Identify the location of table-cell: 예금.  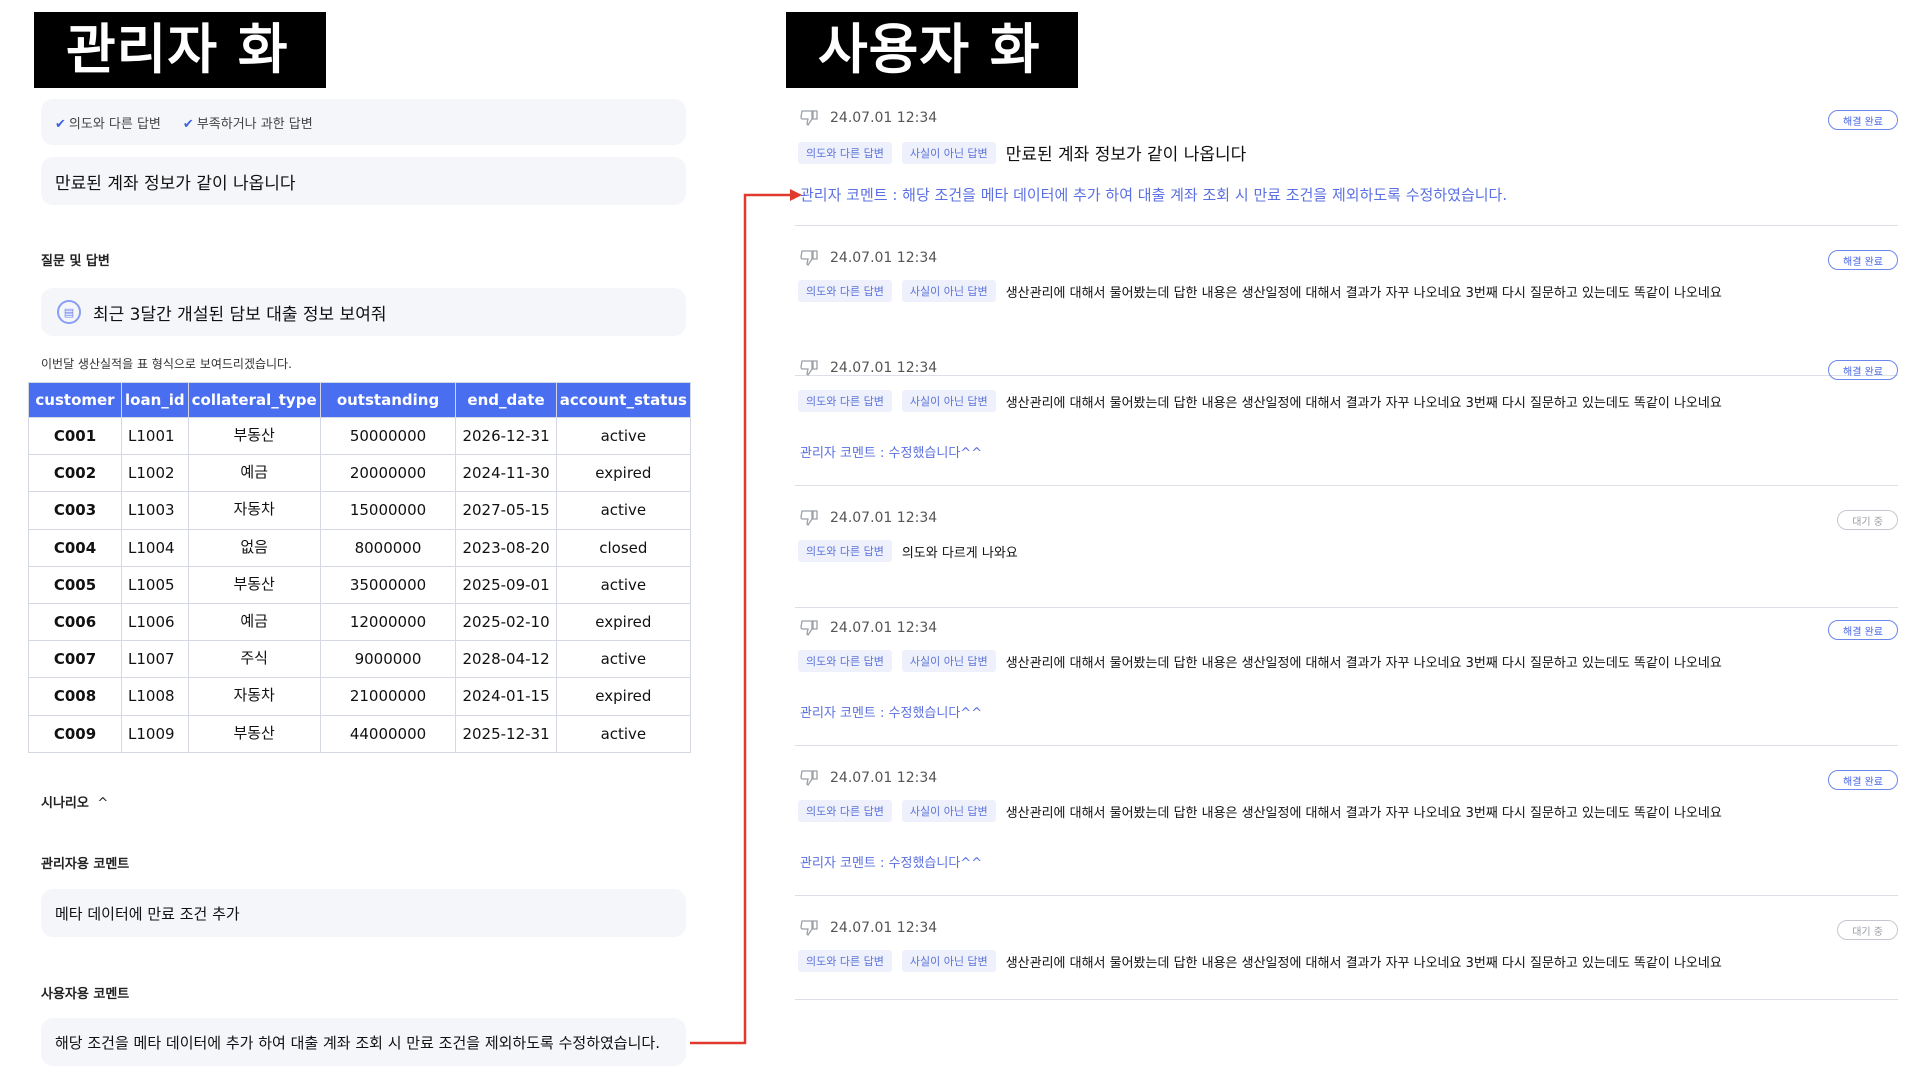
(254, 622).